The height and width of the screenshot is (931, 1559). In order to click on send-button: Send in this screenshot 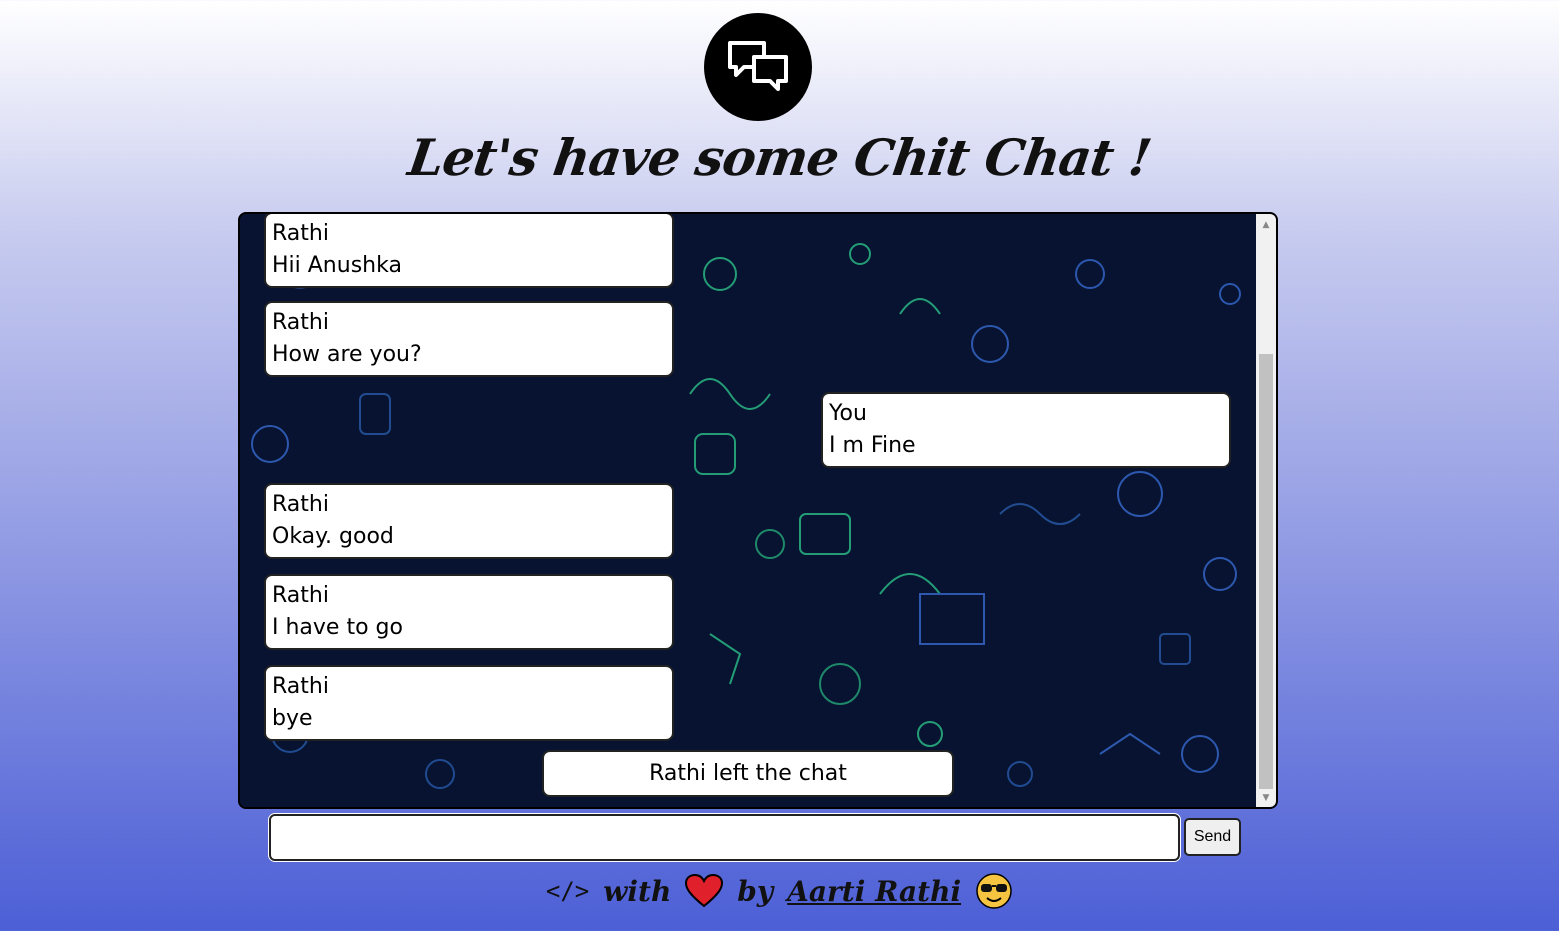, I will do `click(1212, 837)`.